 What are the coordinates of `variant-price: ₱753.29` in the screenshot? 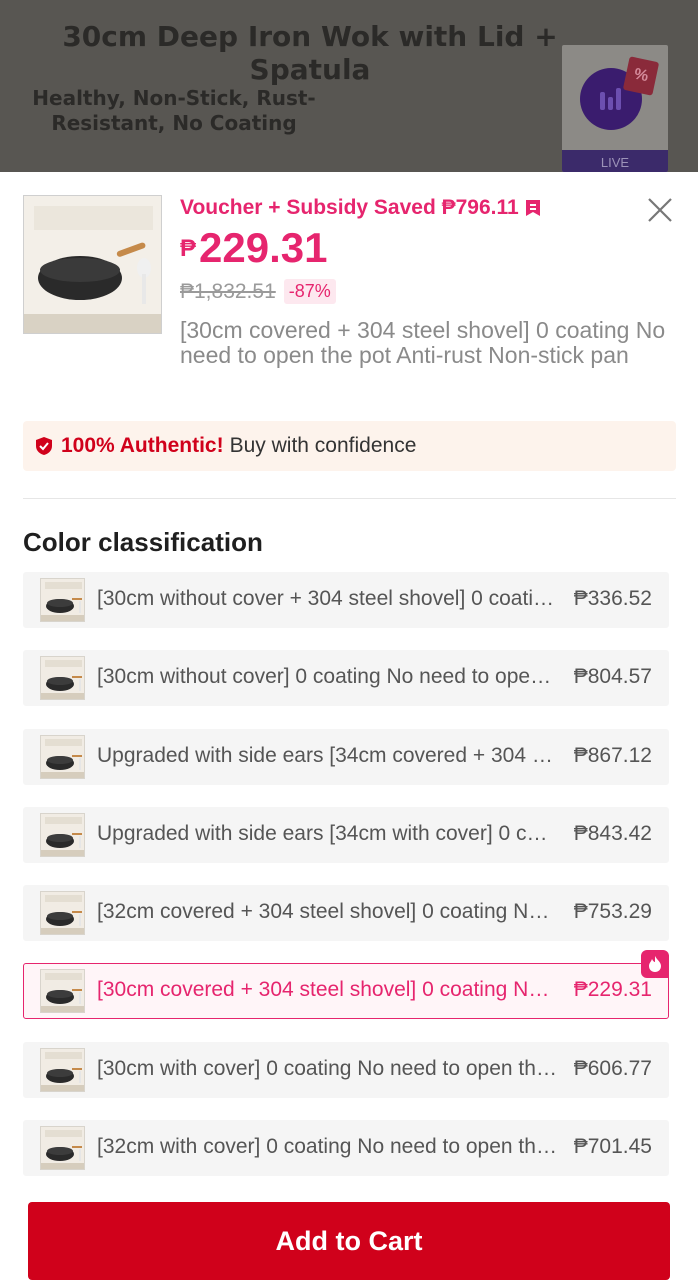 It's located at (612, 912).